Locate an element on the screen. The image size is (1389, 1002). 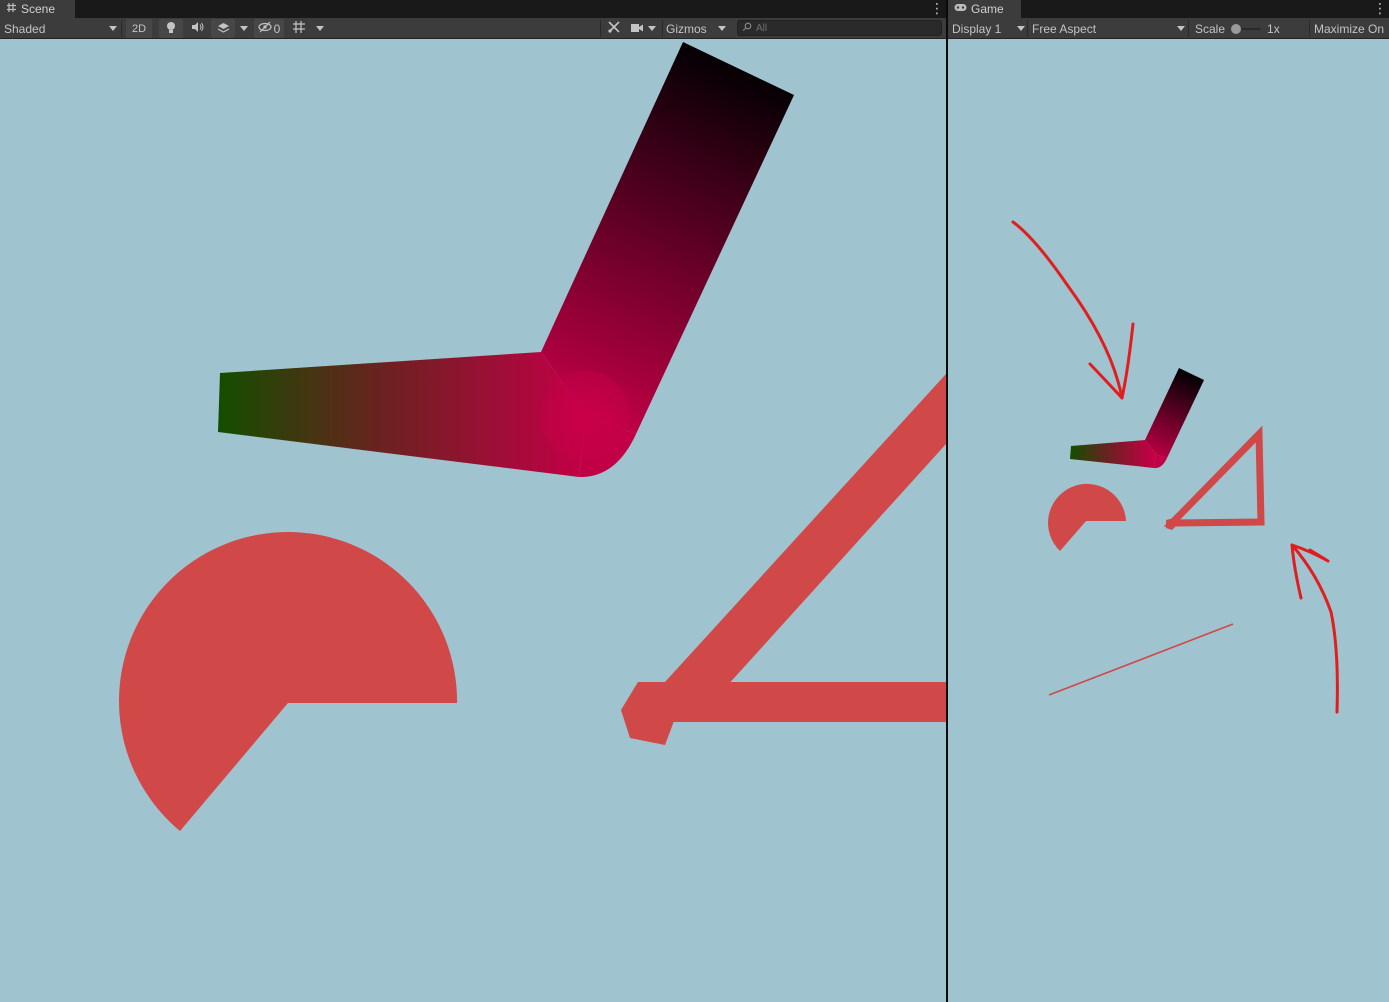
pie-shape is located at coordinates (288, 681).